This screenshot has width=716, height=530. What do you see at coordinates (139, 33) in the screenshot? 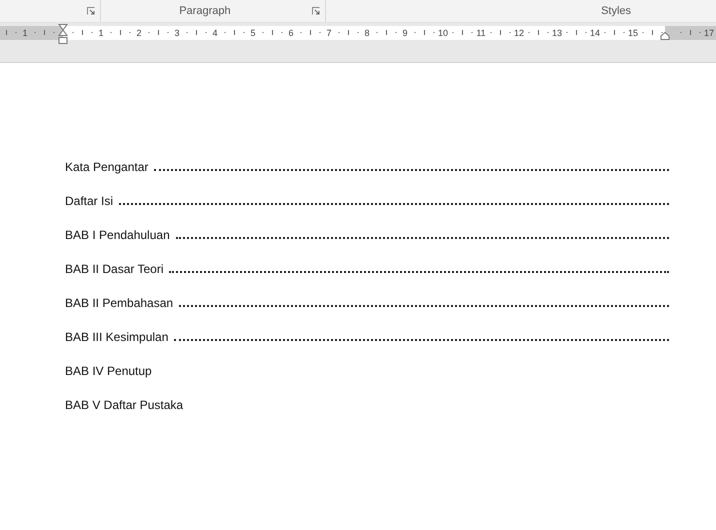
I see `ruler-number: 2` at bounding box center [139, 33].